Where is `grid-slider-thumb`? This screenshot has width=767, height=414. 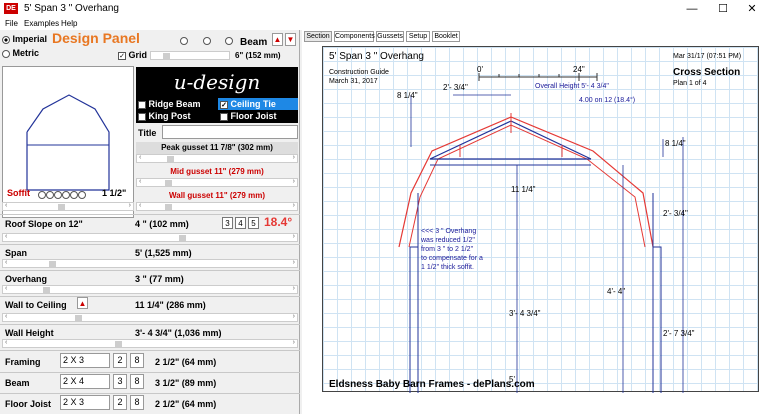
grid-slider-thumb is located at coordinates (166, 56).